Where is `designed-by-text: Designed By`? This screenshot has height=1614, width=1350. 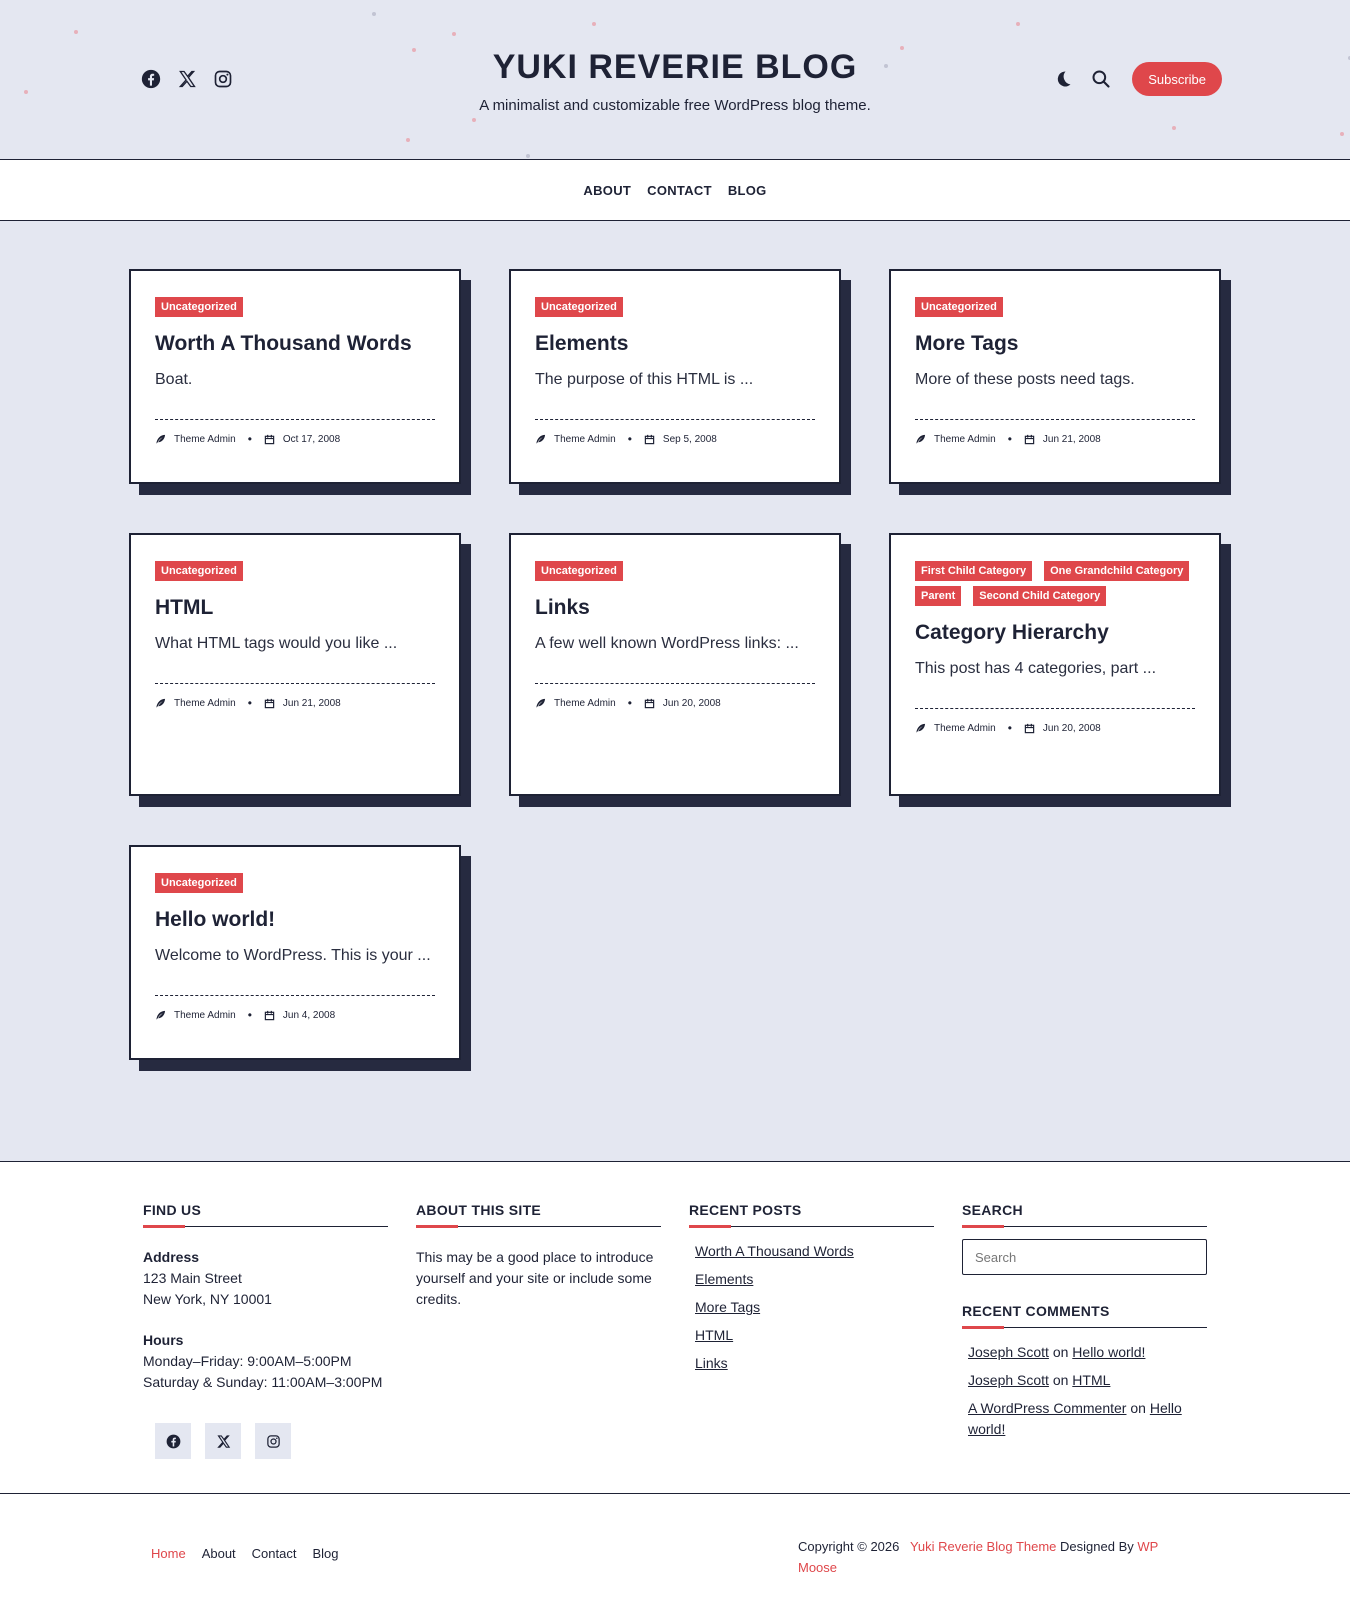 designed-by-text: Designed By is located at coordinates (1097, 1546).